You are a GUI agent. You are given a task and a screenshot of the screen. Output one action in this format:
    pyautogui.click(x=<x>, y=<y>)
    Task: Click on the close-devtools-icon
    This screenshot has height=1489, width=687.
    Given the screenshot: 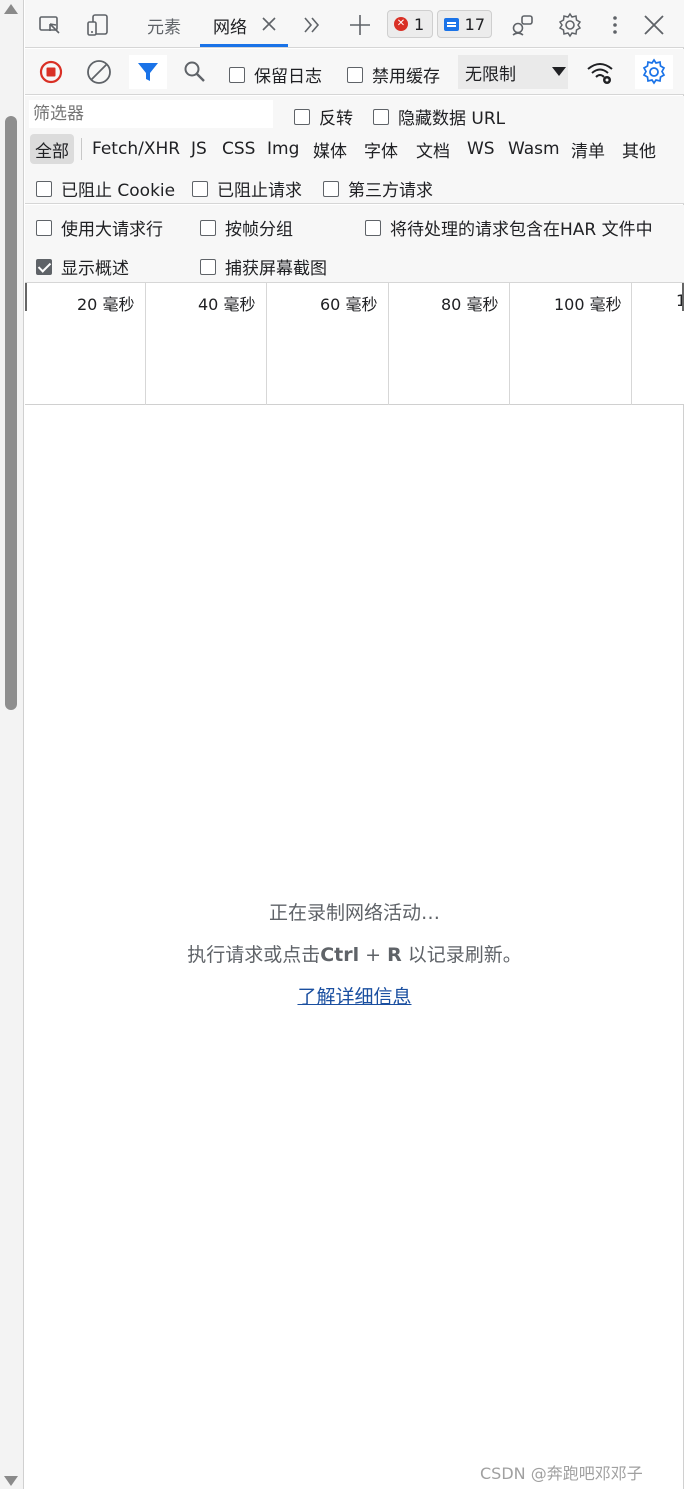 What is the action you would take?
    pyautogui.click(x=654, y=25)
    